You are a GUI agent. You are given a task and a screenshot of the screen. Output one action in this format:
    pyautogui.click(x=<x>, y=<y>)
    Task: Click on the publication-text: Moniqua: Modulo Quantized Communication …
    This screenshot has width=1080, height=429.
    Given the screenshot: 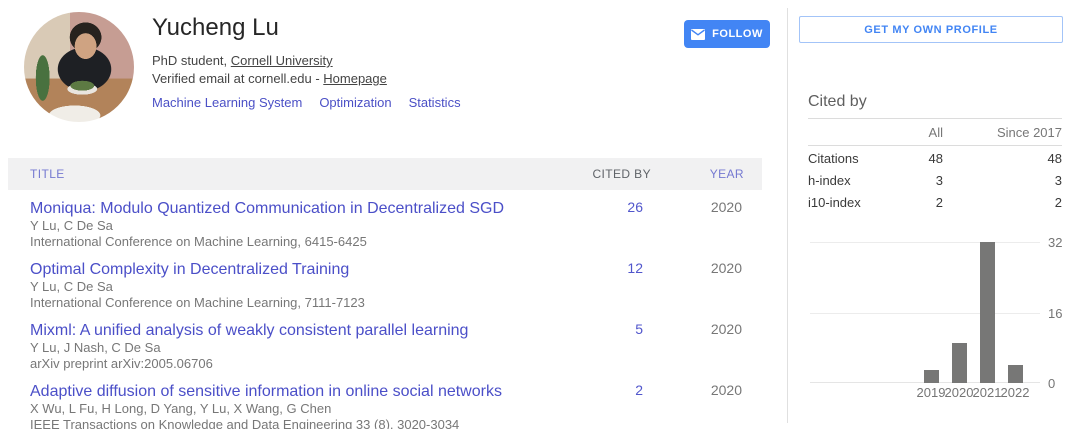 What is the action you would take?
    pyautogui.click(x=295, y=224)
    